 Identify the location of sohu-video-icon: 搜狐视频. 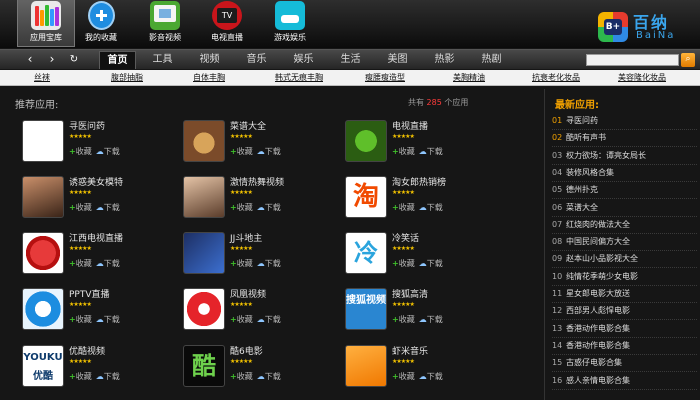
(366, 309).